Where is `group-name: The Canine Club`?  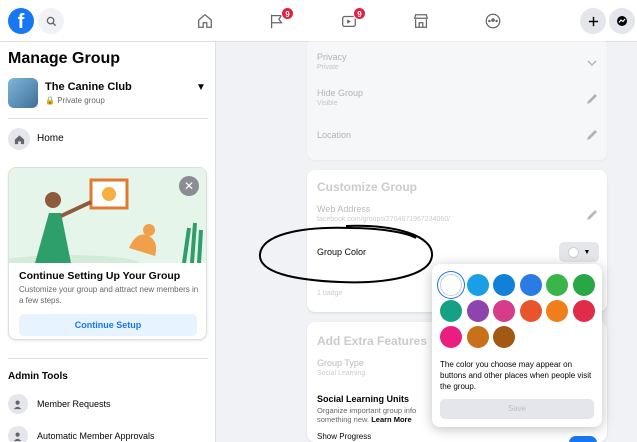 group-name: The Canine Club is located at coordinates (88, 87).